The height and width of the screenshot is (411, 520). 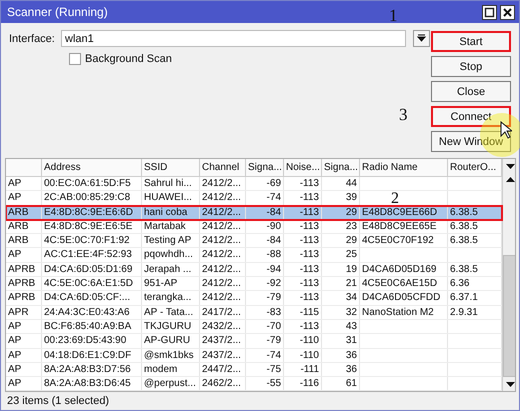 What do you see at coordinates (92, 327) in the screenshot?
I see `table-cell: BC:F6:85:40:A9:BA` at bounding box center [92, 327].